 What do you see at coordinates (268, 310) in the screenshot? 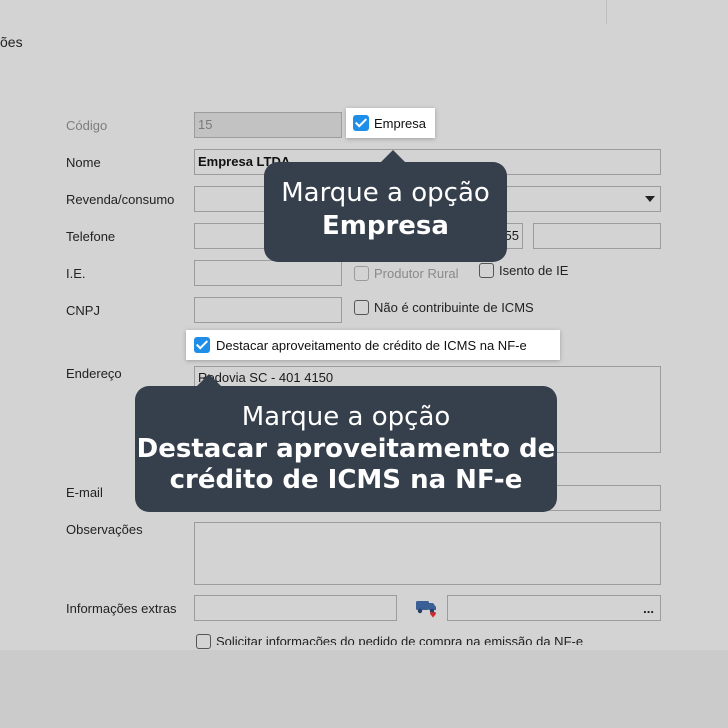
I see `cnpj-field` at bounding box center [268, 310].